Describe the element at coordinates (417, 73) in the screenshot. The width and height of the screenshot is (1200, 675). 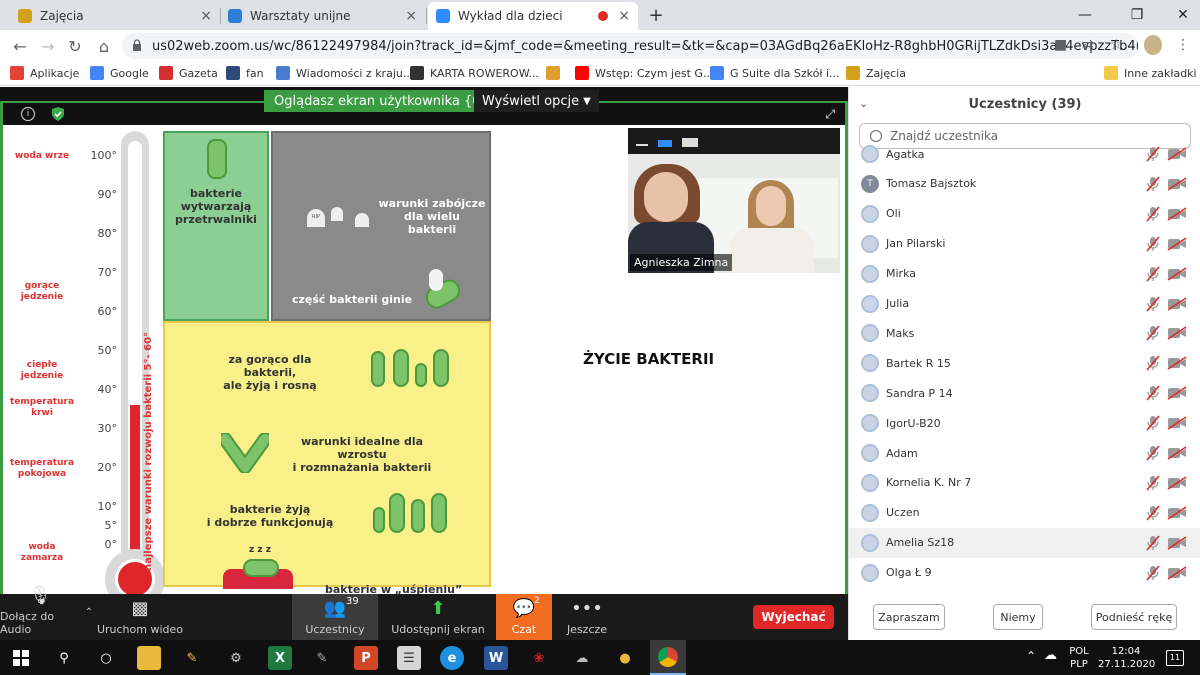
I see `bookmark-favicon-icon` at that location.